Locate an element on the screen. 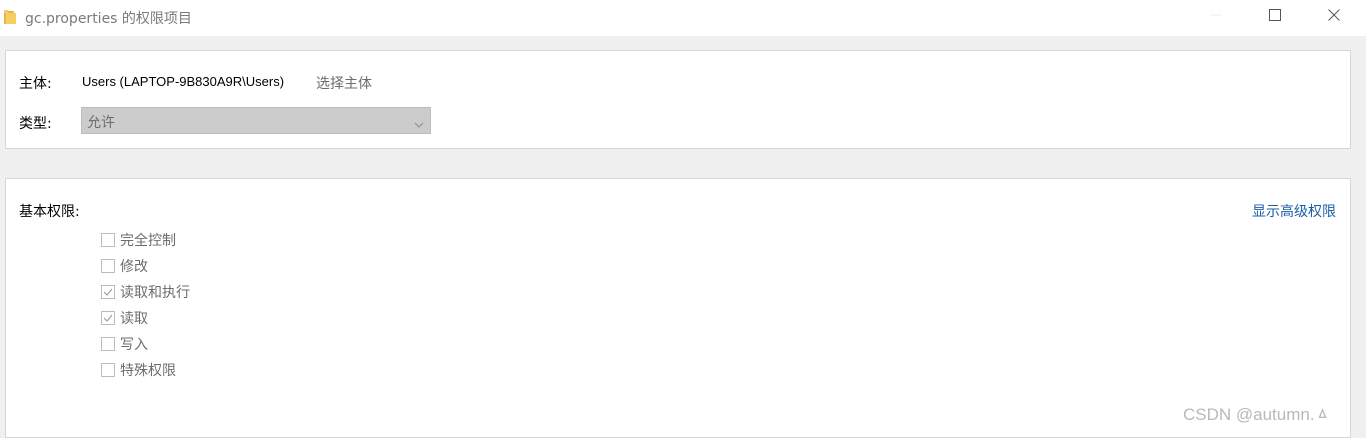  title-bar: gc.properties 的权限项目 is located at coordinates (683, 18).